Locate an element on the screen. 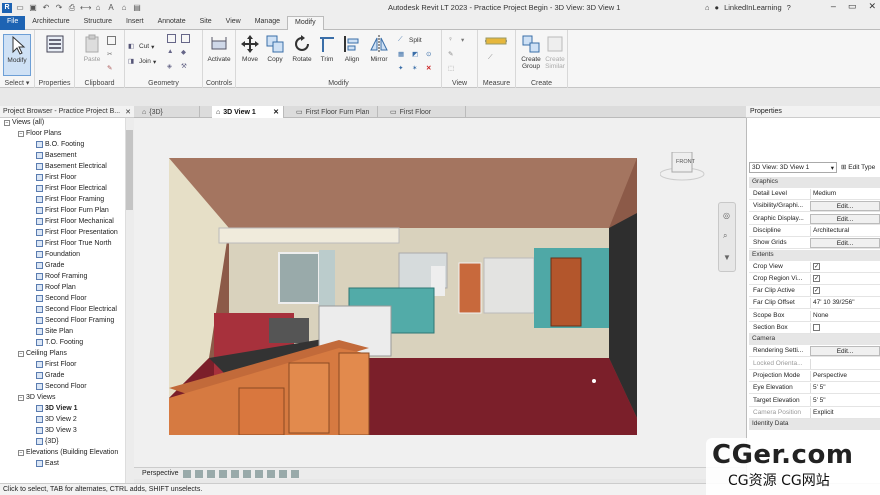 Image resolution: width=880 pixels, height=495 pixels. group-camera: Camera is located at coordinates (814, 340).